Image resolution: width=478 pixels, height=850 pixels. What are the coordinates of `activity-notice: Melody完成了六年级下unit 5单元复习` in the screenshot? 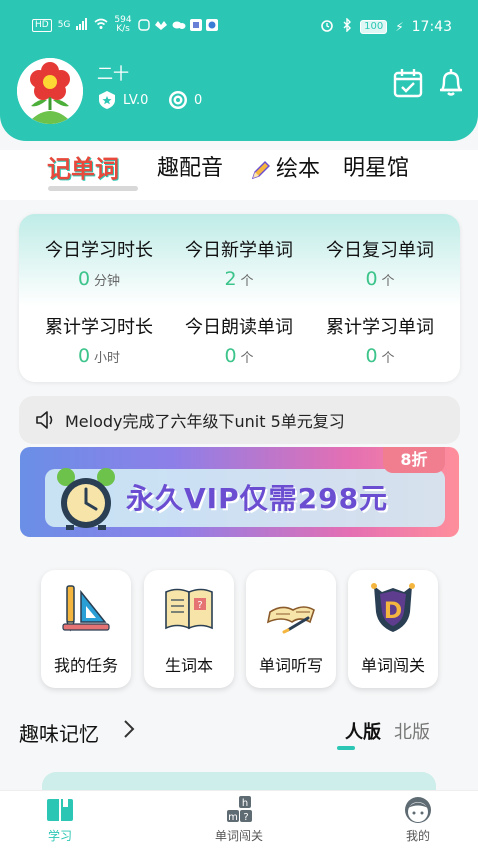 It's located at (239, 420).